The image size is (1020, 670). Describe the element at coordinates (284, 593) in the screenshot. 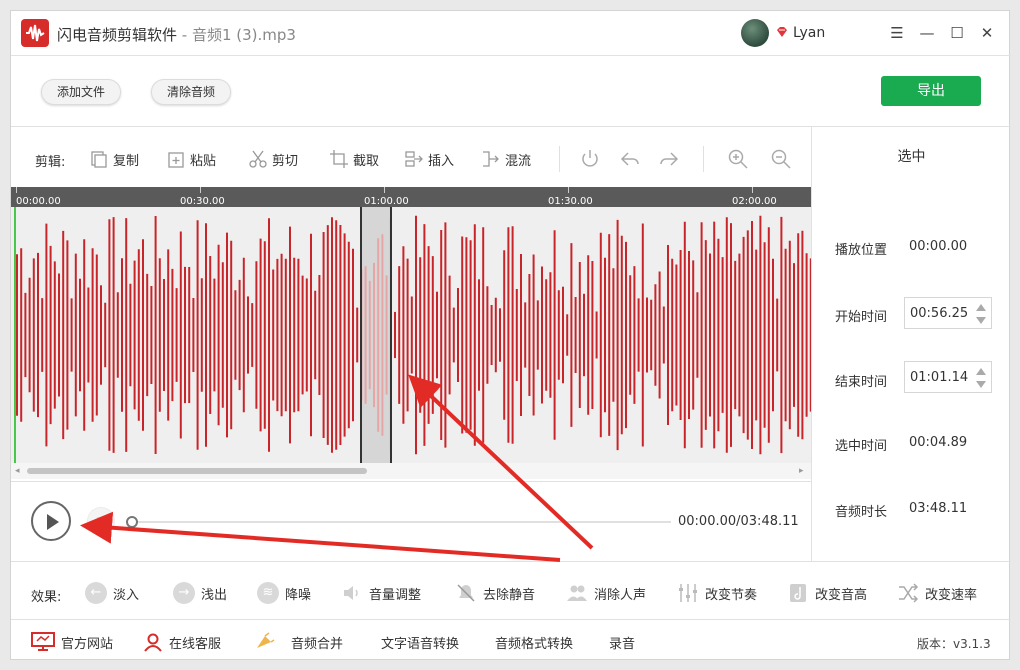

I see `denoise-button: 降噪` at that location.